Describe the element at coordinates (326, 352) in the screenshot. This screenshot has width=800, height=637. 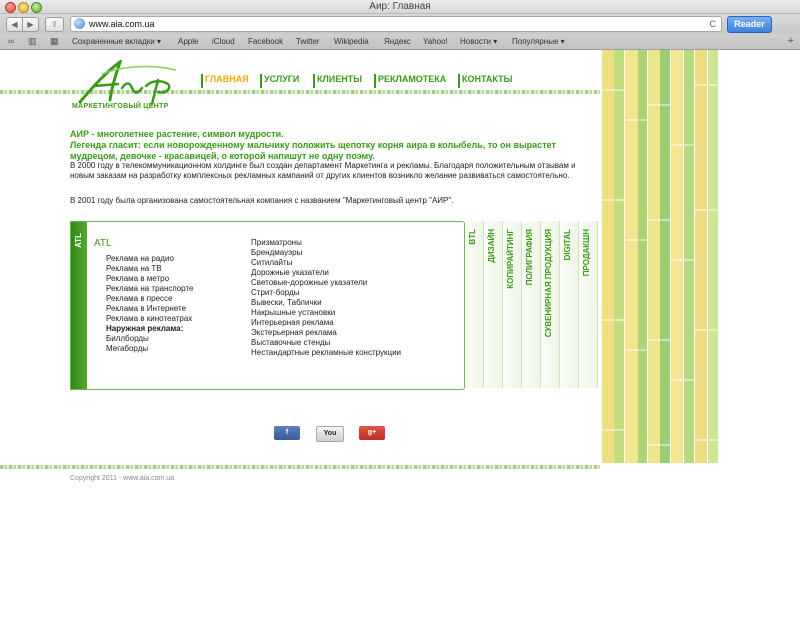
I see `list-item: Нестандартные рекламные конструкции` at that location.